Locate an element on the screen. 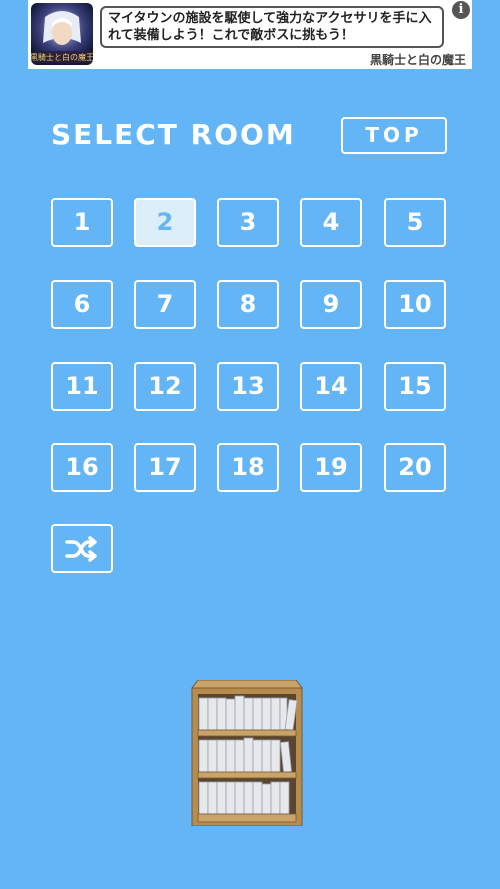 The image size is (500, 889). shuffle-icon is located at coordinates (81, 548).